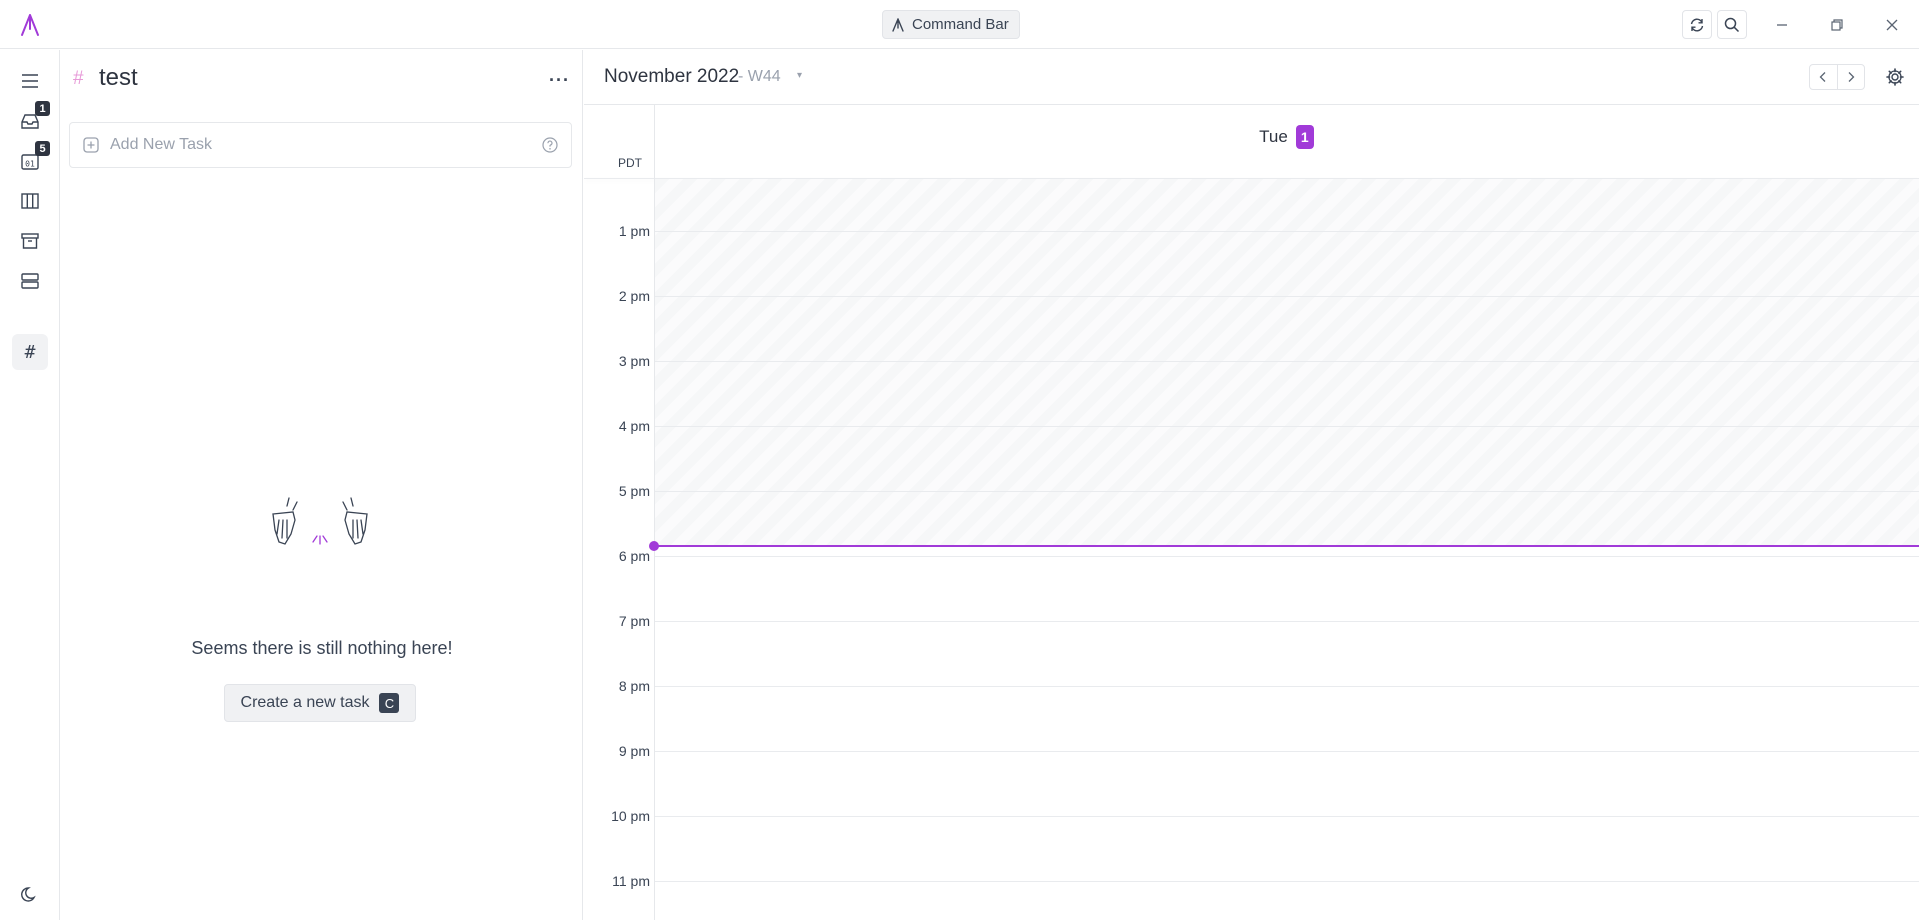 The width and height of the screenshot is (1919, 920). What do you see at coordinates (630, 816) in the screenshot?
I see `hour-label: 10 pm` at bounding box center [630, 816].